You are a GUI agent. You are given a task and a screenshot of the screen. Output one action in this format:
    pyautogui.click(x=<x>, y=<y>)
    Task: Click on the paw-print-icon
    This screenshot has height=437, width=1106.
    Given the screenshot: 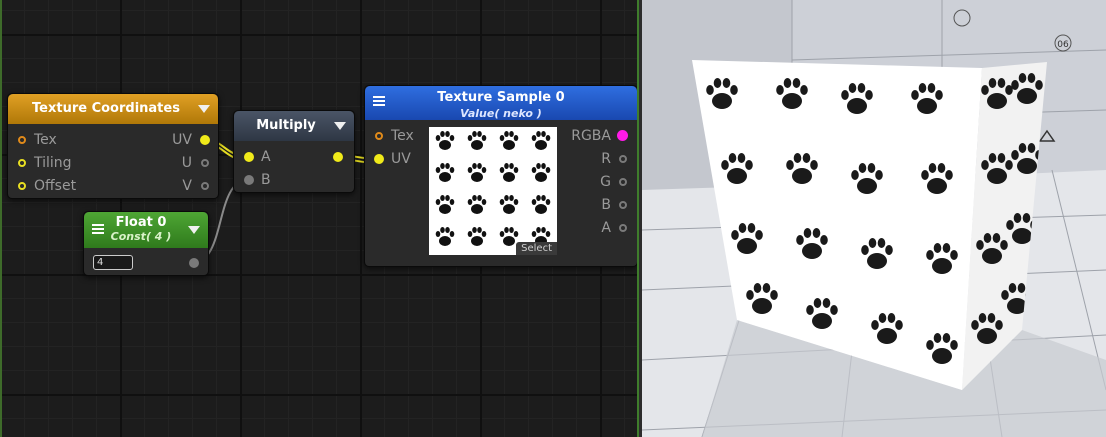 What is the action you would take?
    pyautogui.click(x=493, y=188)
    